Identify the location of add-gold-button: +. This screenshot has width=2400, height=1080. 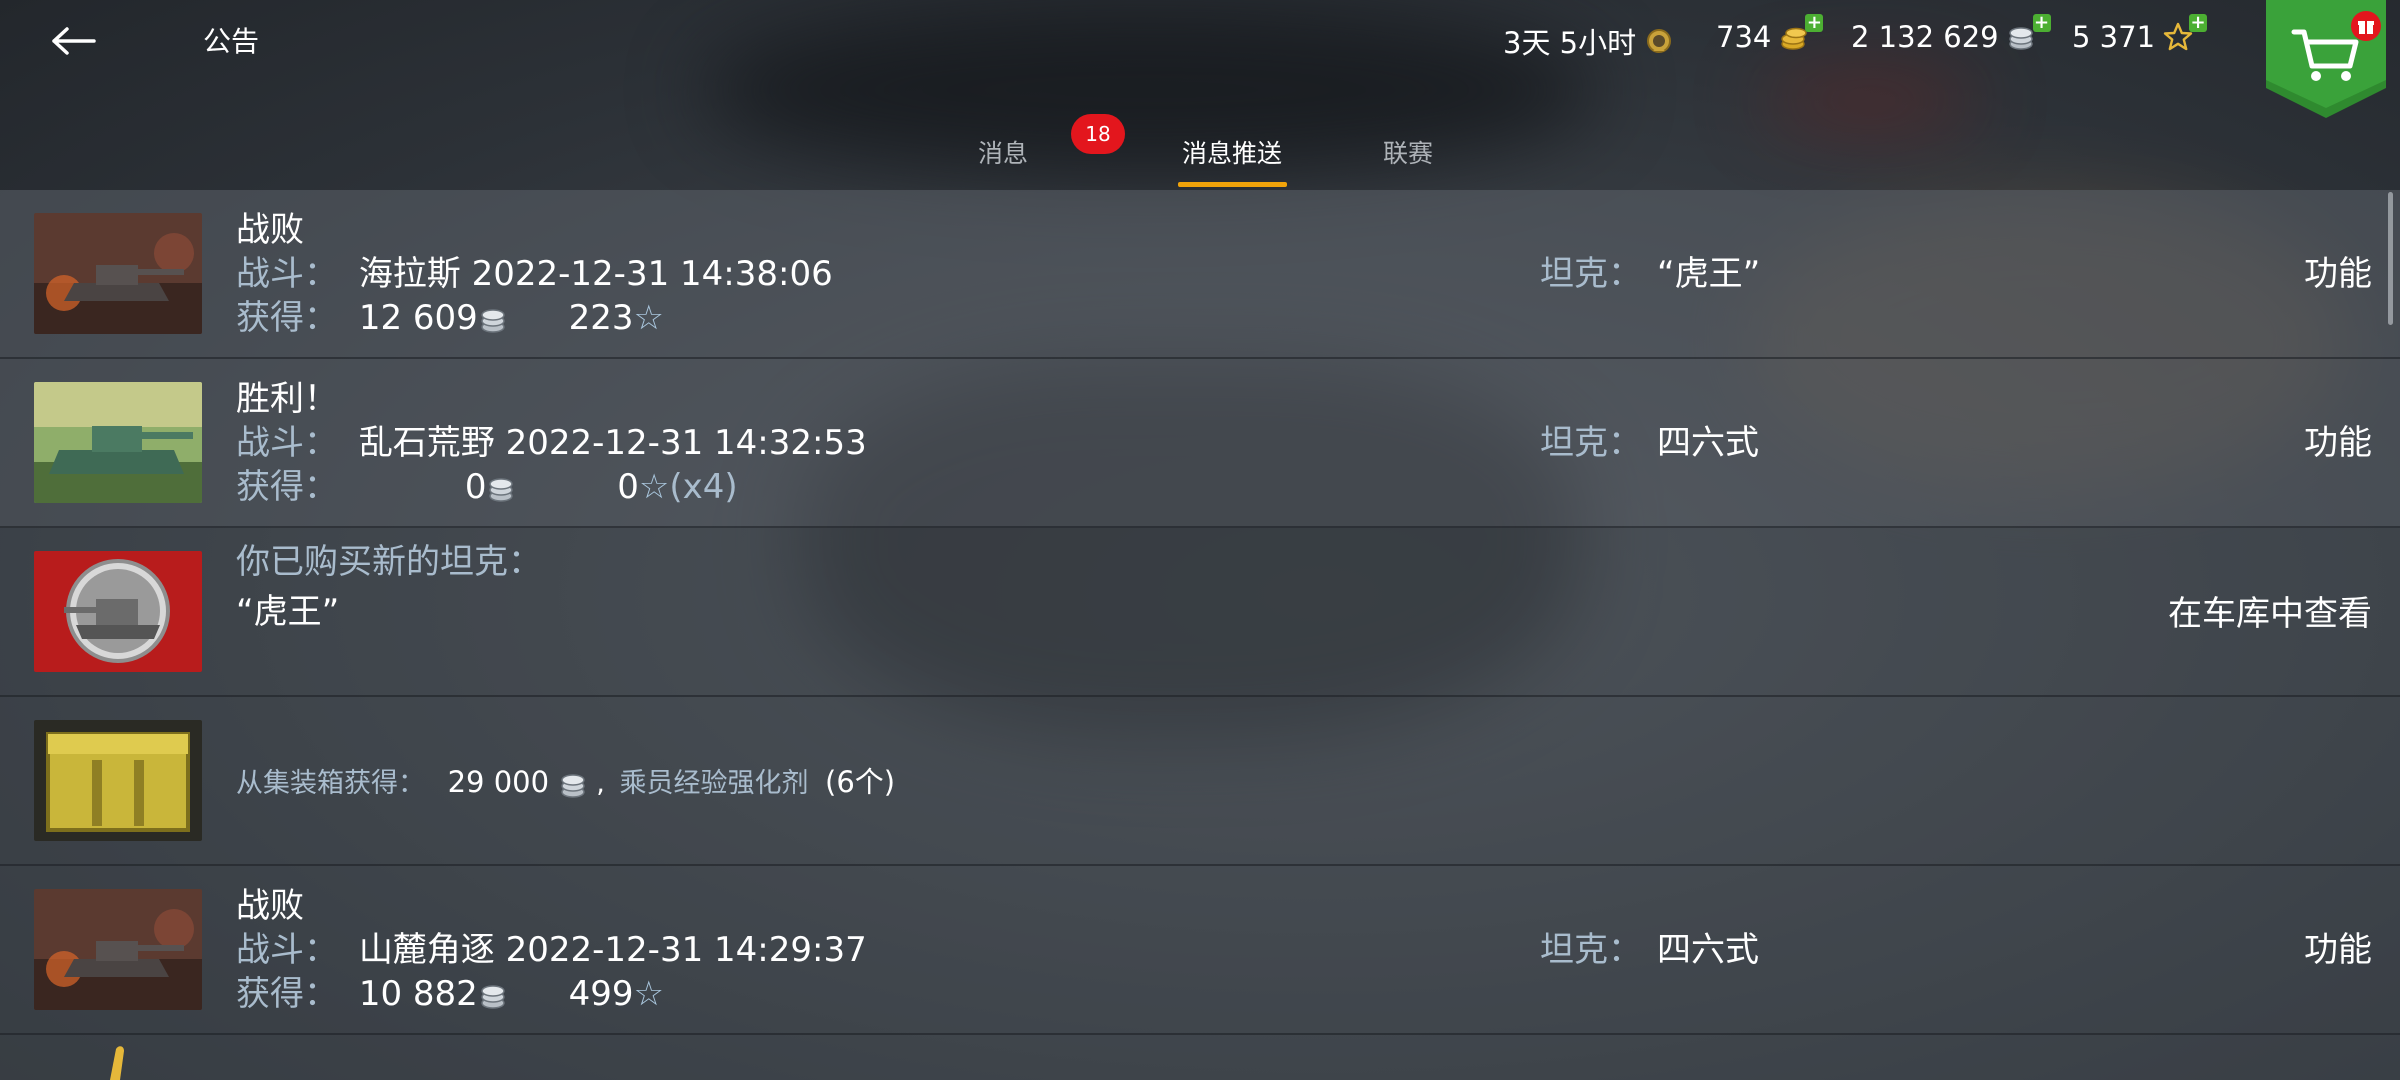
(1814, 23).